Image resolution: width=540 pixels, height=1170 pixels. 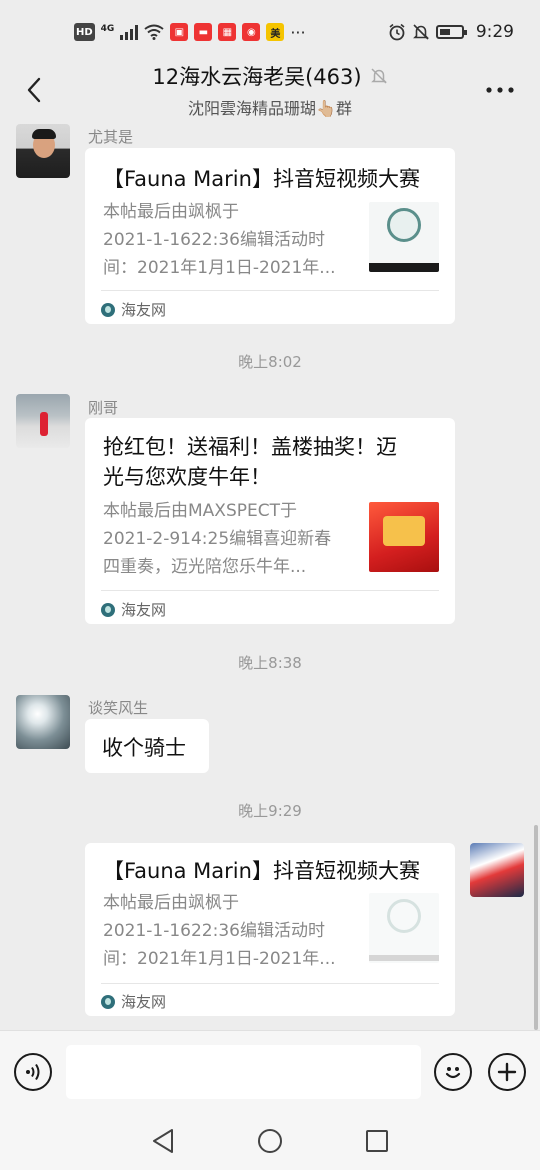 What do you see at coordinates (103, 408) in the screenshot?
I see `sender-name: 刚哥` at bounding box center [103, 408].